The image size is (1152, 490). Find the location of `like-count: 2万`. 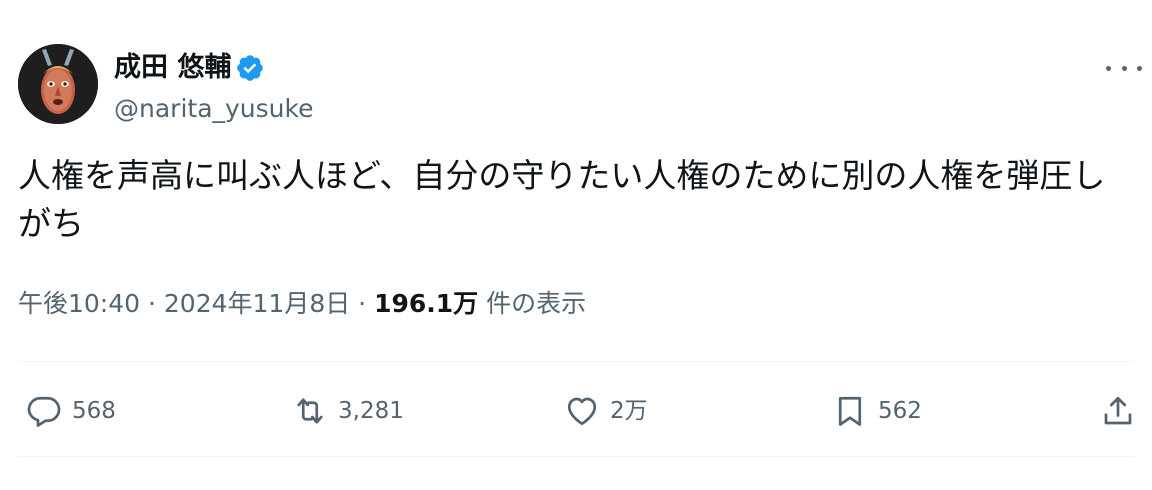

like-count: 2万 is located at coordinates (629, 411).